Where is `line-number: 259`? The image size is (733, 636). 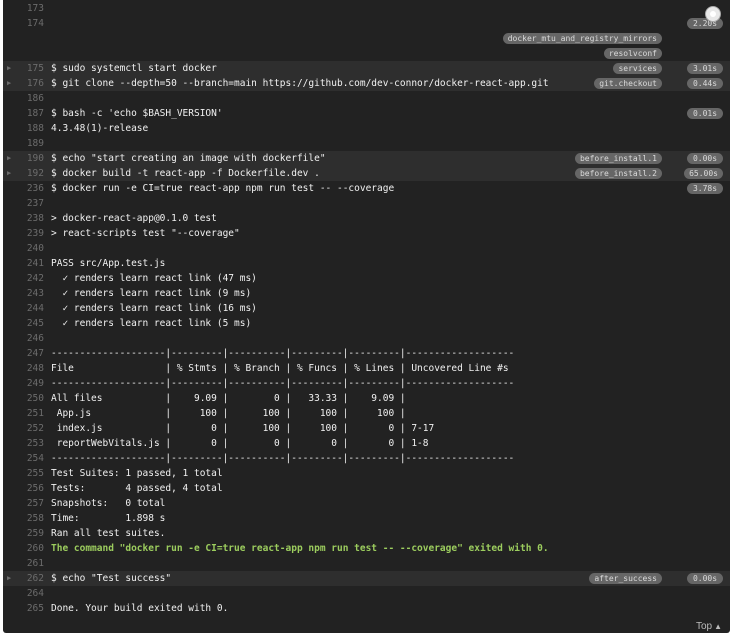
line-number: 259 is located at coordinates (29, 533).